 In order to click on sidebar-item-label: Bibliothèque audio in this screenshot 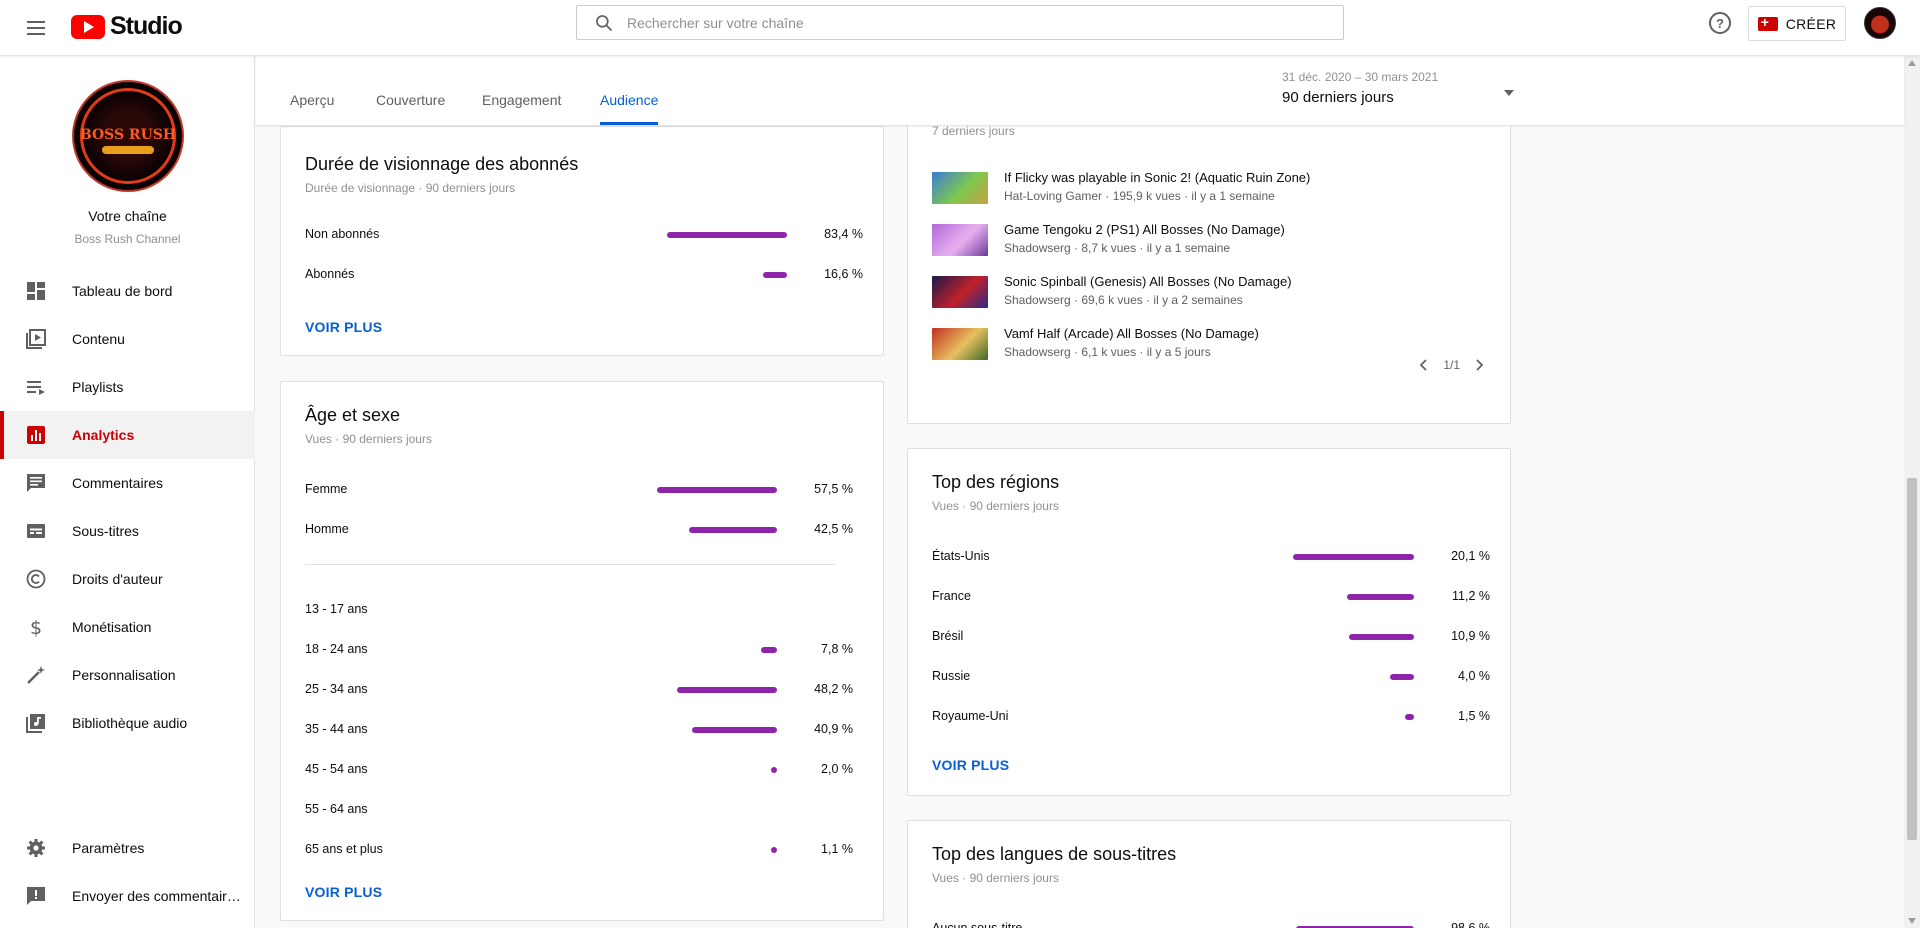, I will do `click(130, 723)`.